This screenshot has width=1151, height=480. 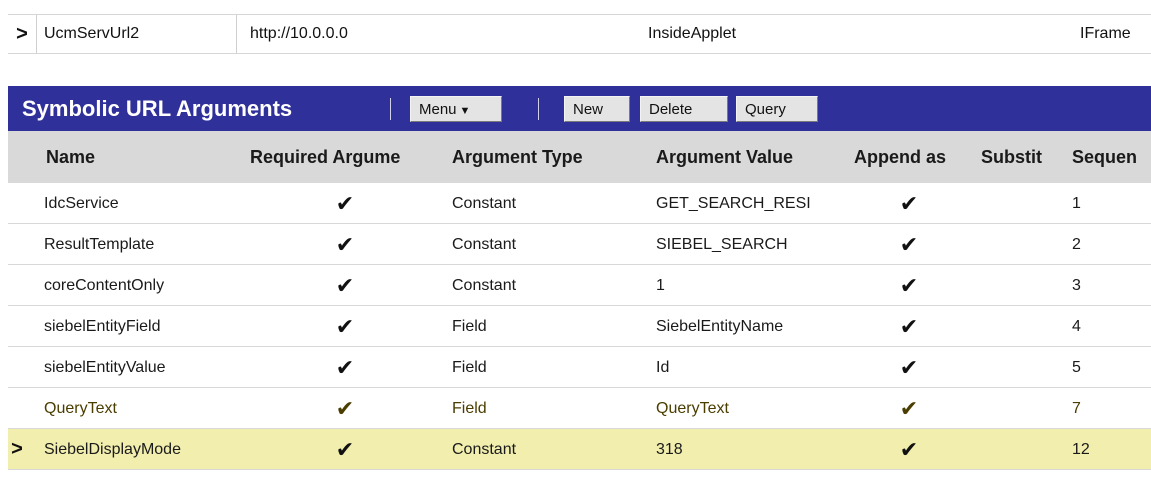 I want to click on current-record-indicator: >, so click(x=22, y=34).